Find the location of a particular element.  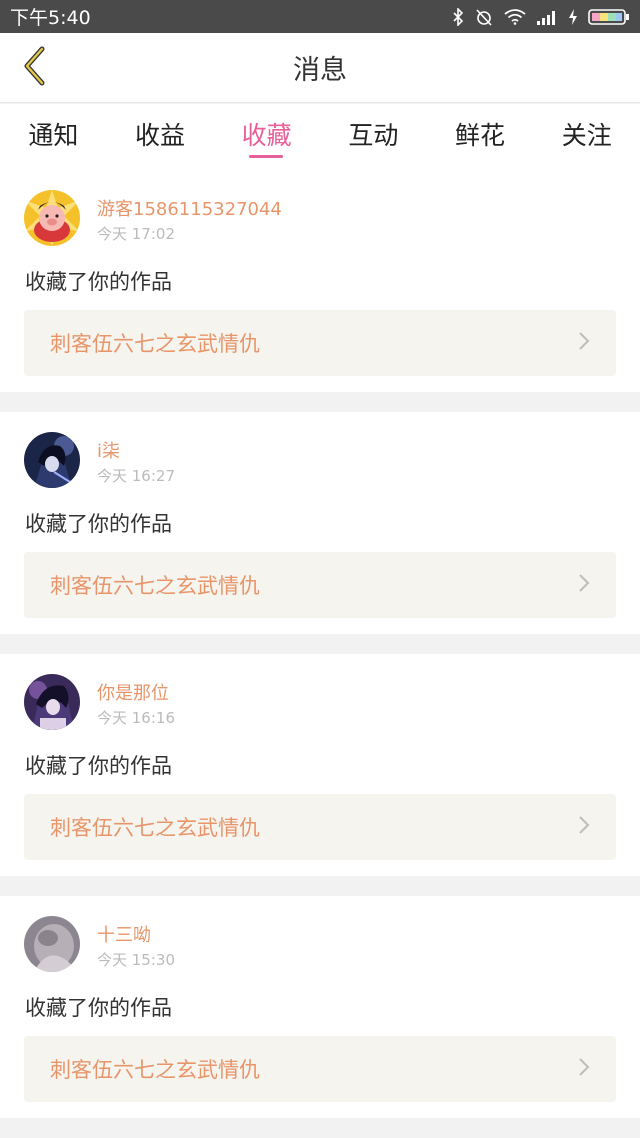

user-name: 十三呦 is located at coordinates (124, 934).